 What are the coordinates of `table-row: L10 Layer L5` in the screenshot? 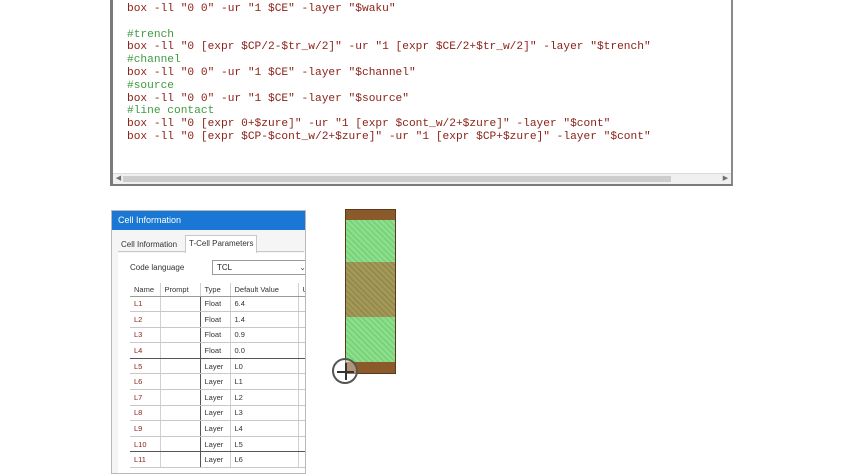 It's located at (217, 444).